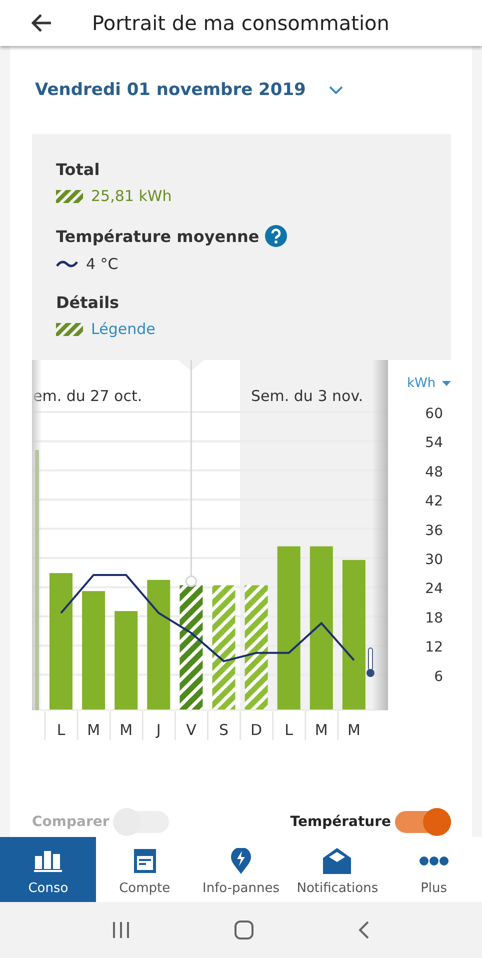 The image size is (482, 958). Describe the element at coordinates (48, 861) in the screenshot. I see `bar-chart-icon` at that location.